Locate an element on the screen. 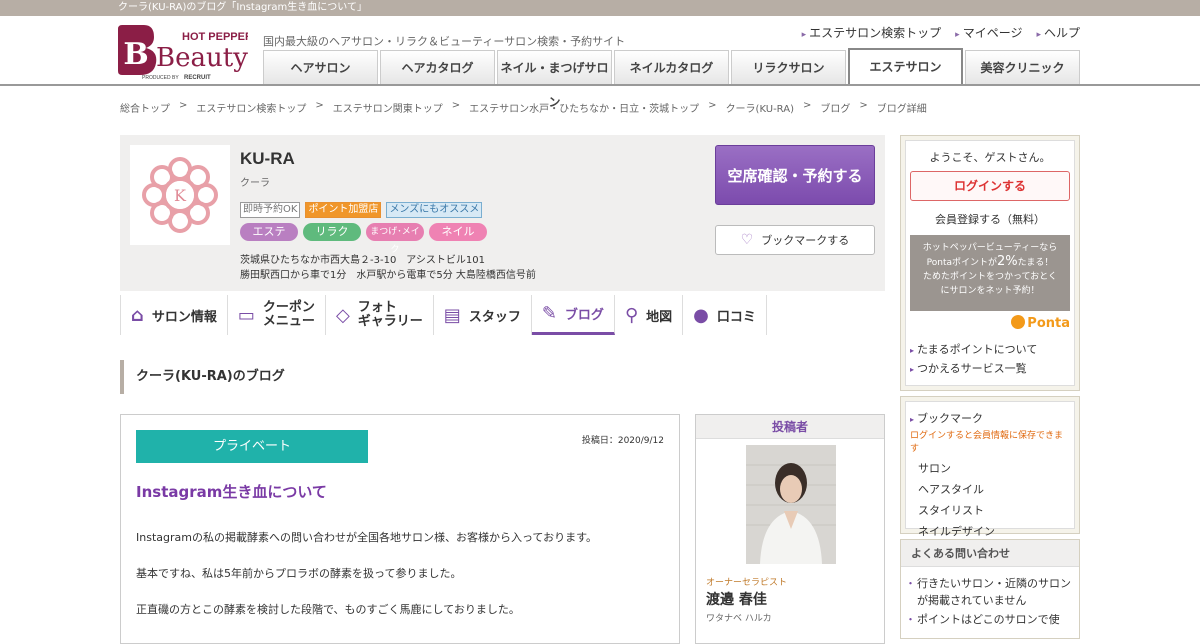 This screenshot has width=1200, height=644. ponta-logo-text: Ponta is located at coordinates (1048, 323).